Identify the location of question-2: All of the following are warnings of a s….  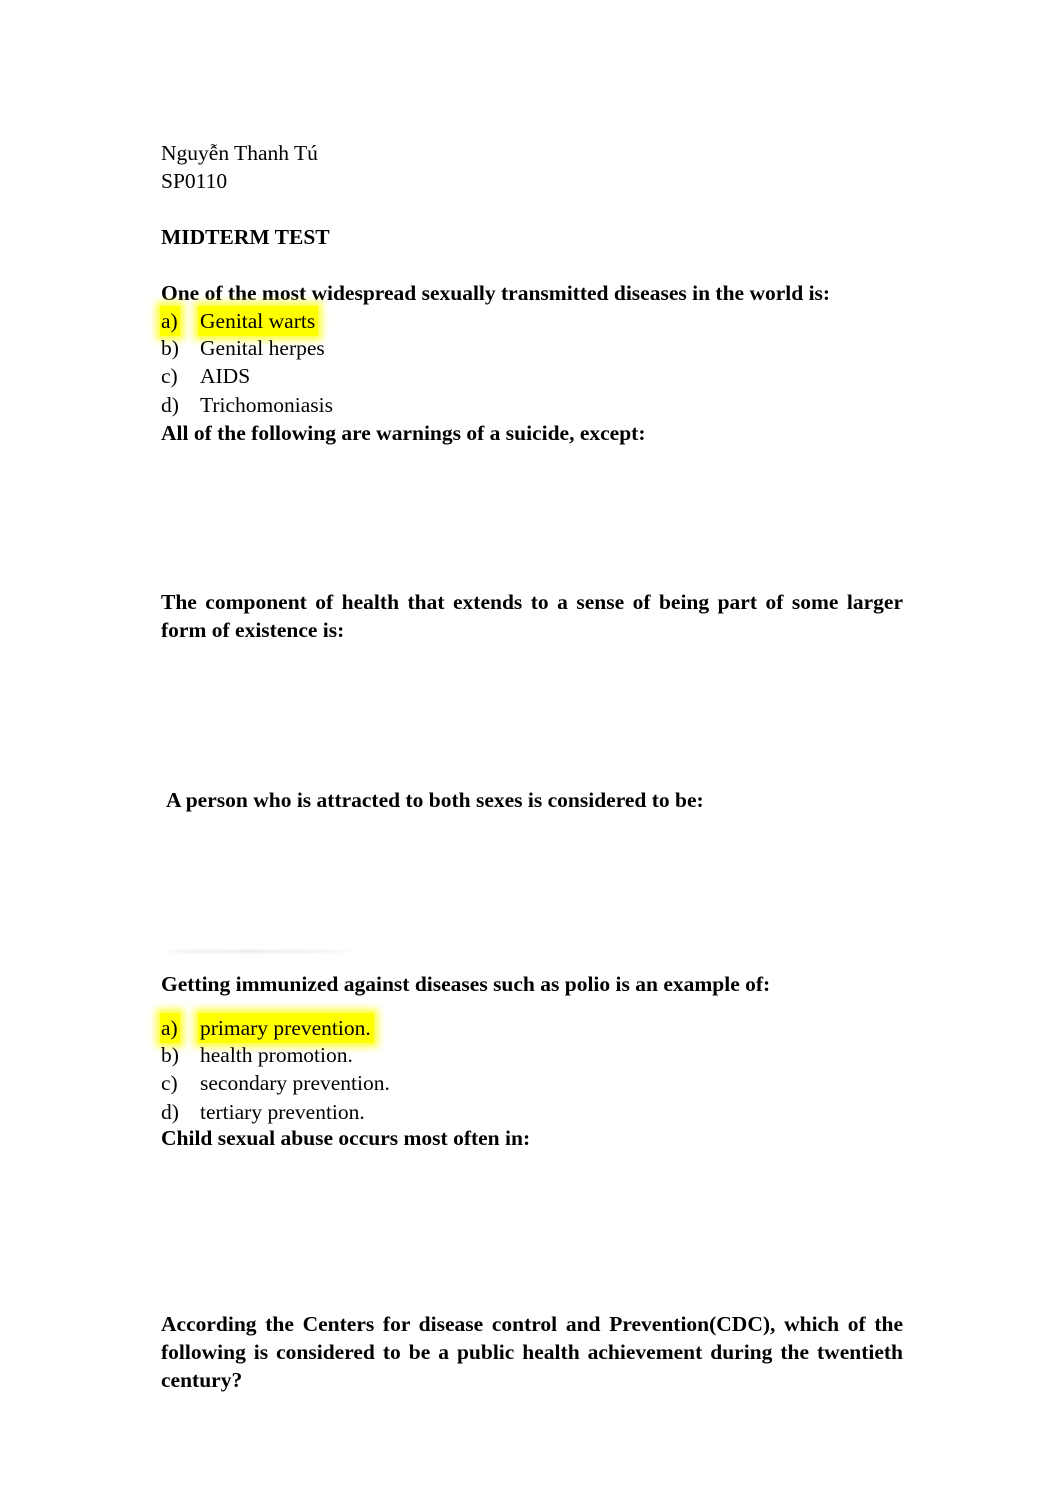
(532, 433).